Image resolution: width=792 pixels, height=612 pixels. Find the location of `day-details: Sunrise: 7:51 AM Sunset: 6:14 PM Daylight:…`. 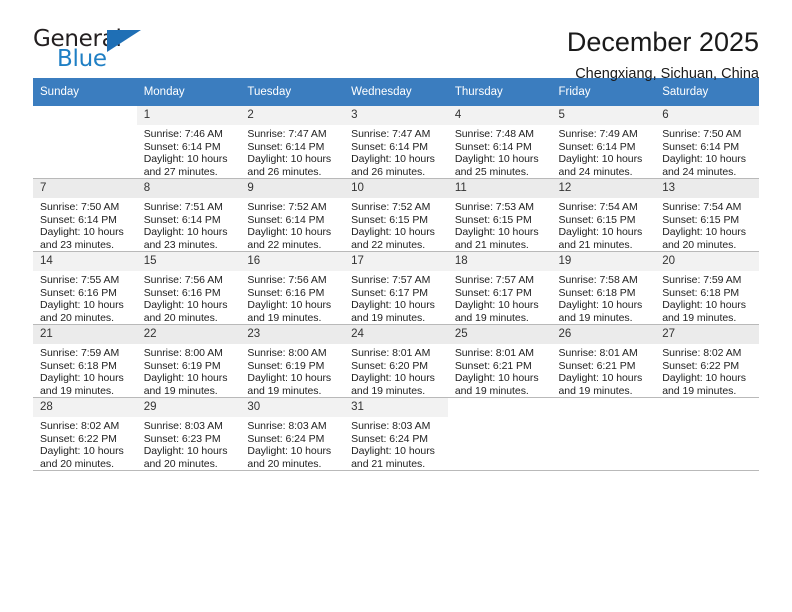

day-details: Sunrise: 7:51 AM Sunset: 6:14 PM Daylight:… is located at coordinates (189, 224).